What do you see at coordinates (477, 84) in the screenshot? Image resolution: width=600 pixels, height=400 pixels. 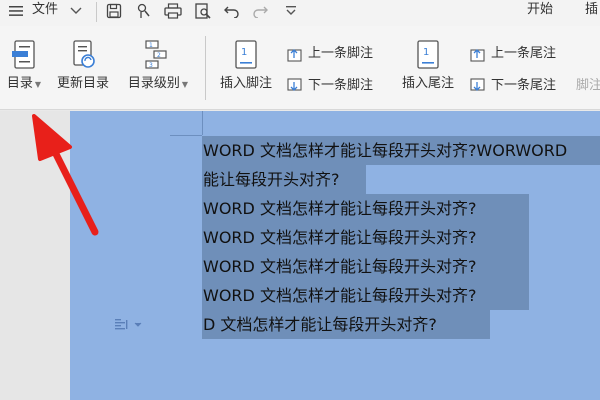 I see `next-endnote-icon` at bounding box center [477, 84].